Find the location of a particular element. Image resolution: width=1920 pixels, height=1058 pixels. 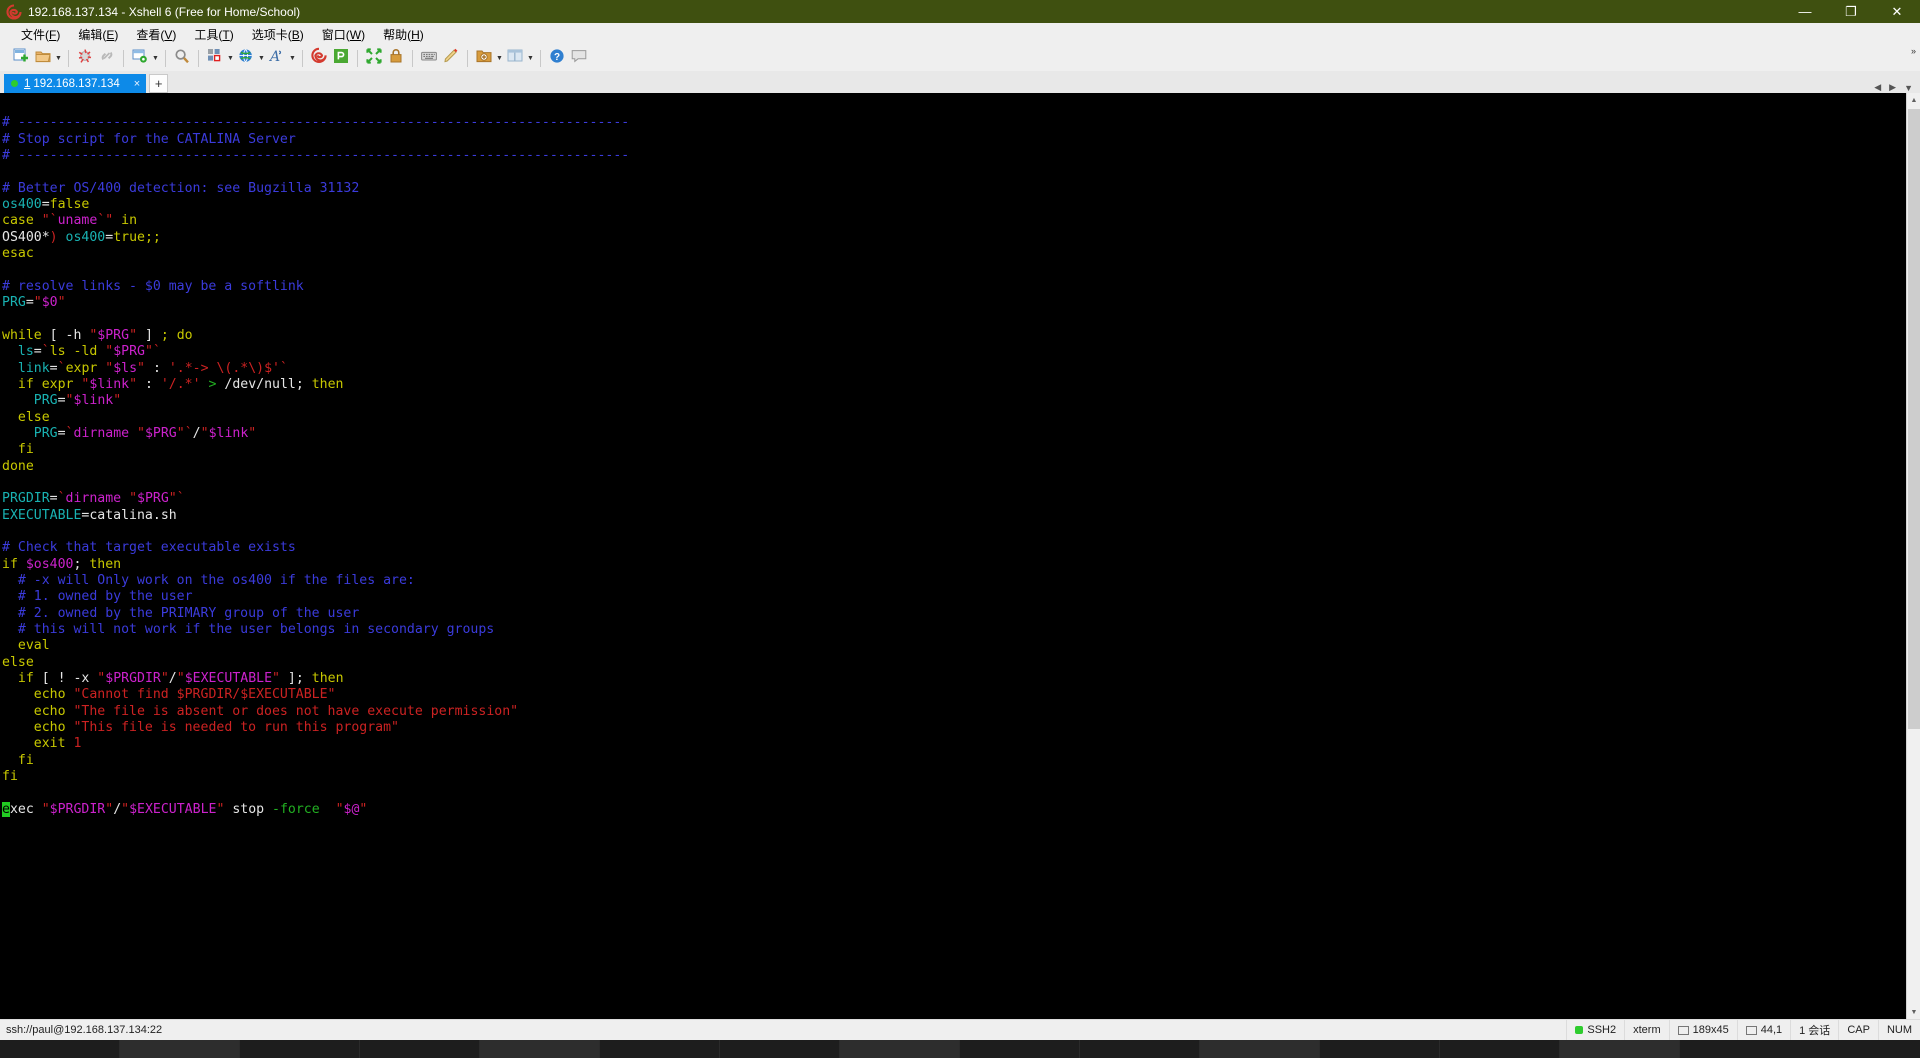

status-cell-cursor-pos: 44,1 is located at coordinates (1763, 1030).